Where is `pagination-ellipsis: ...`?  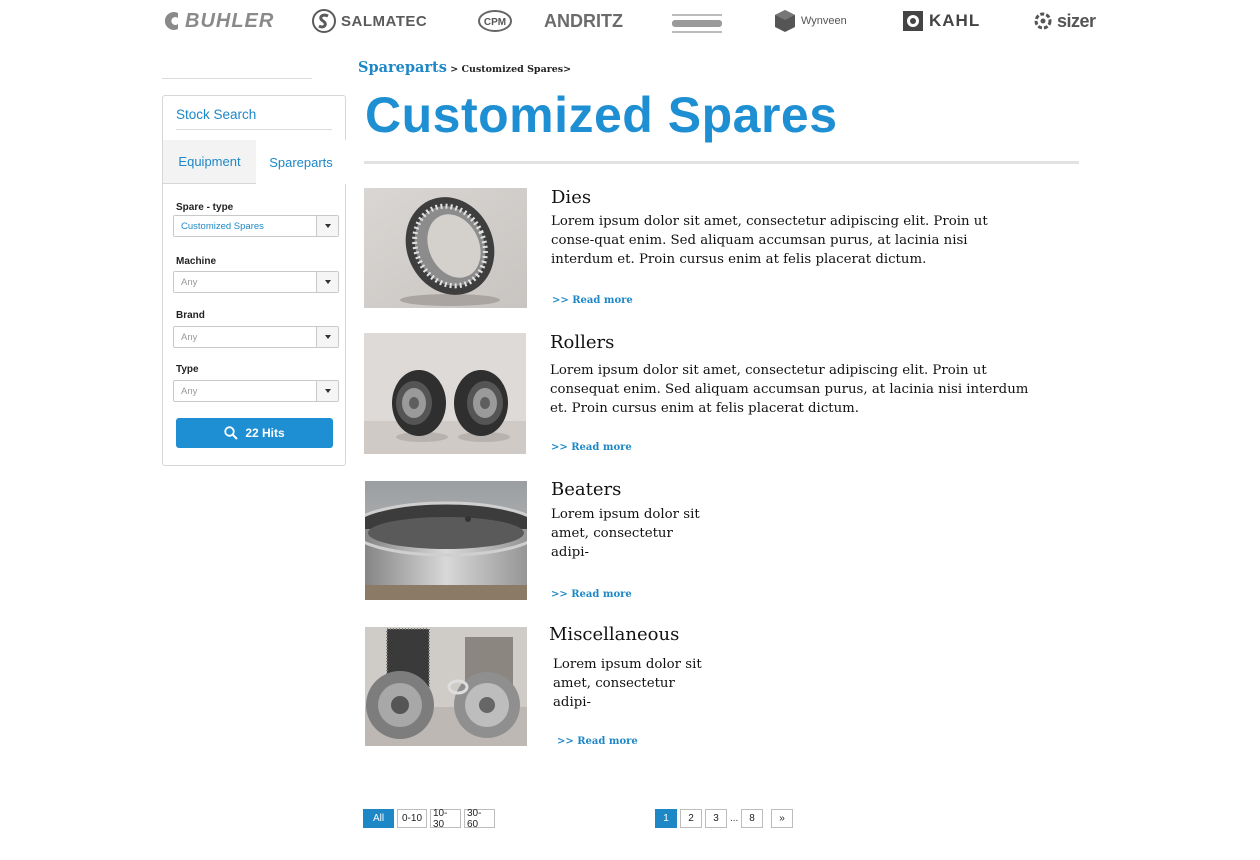
pagination-ellipsis: ... is located at coordinates (734, 818).